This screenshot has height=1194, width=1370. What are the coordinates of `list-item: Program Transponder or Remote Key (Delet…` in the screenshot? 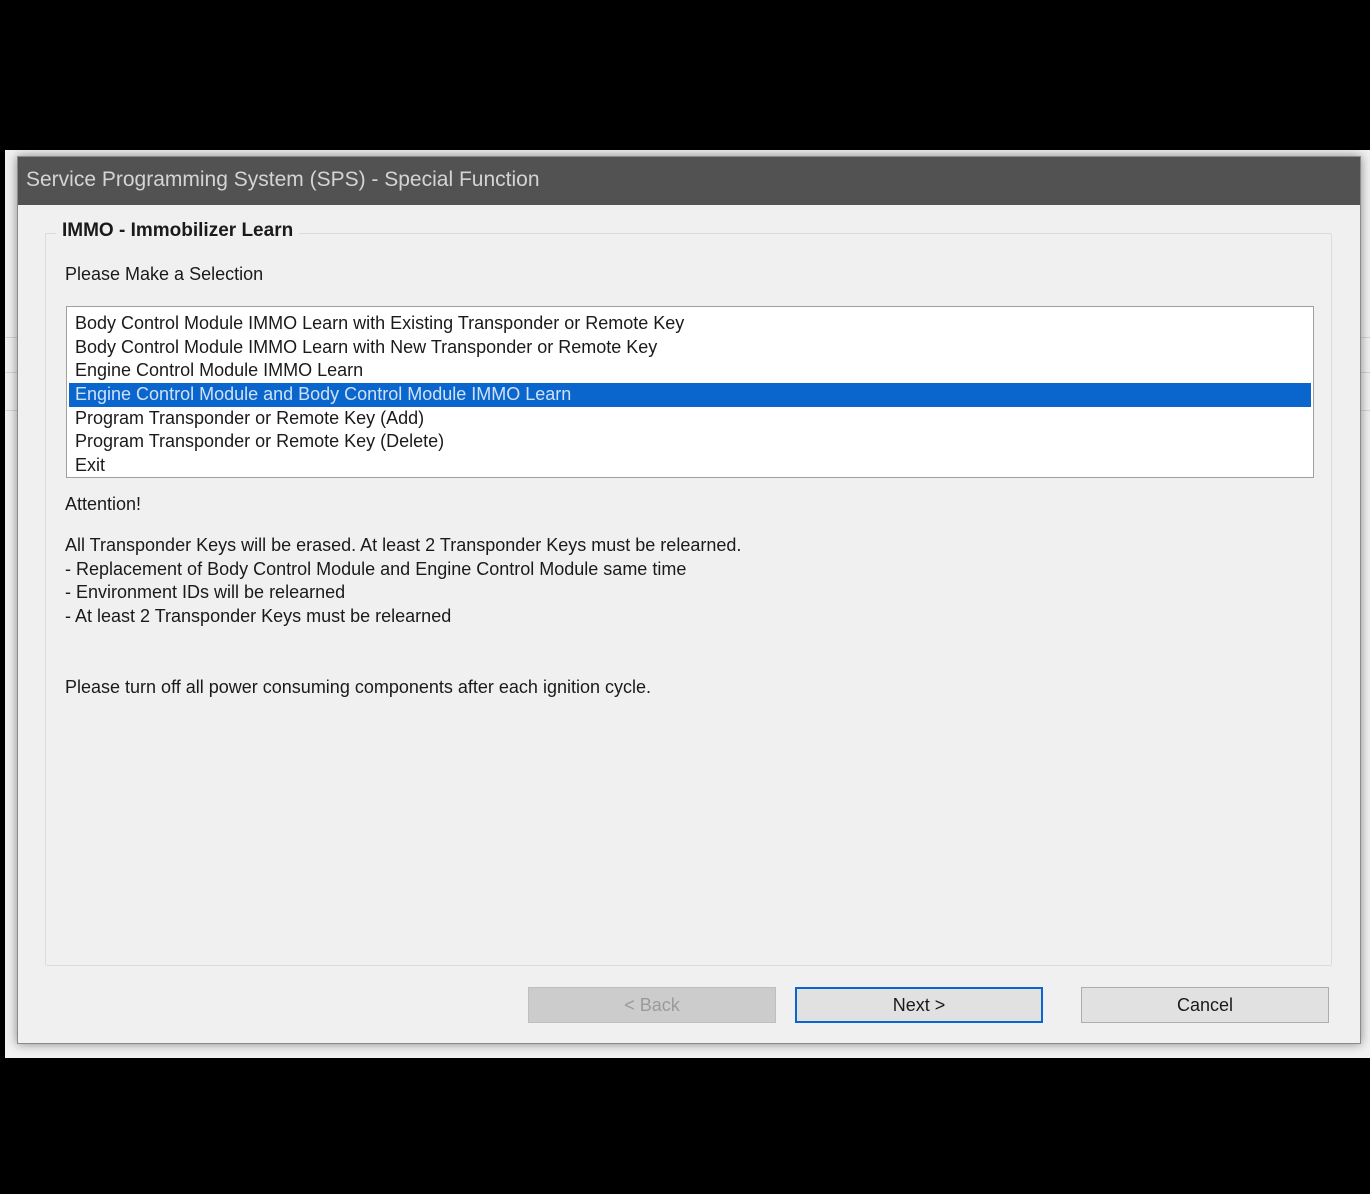 It's located at (690, 442).